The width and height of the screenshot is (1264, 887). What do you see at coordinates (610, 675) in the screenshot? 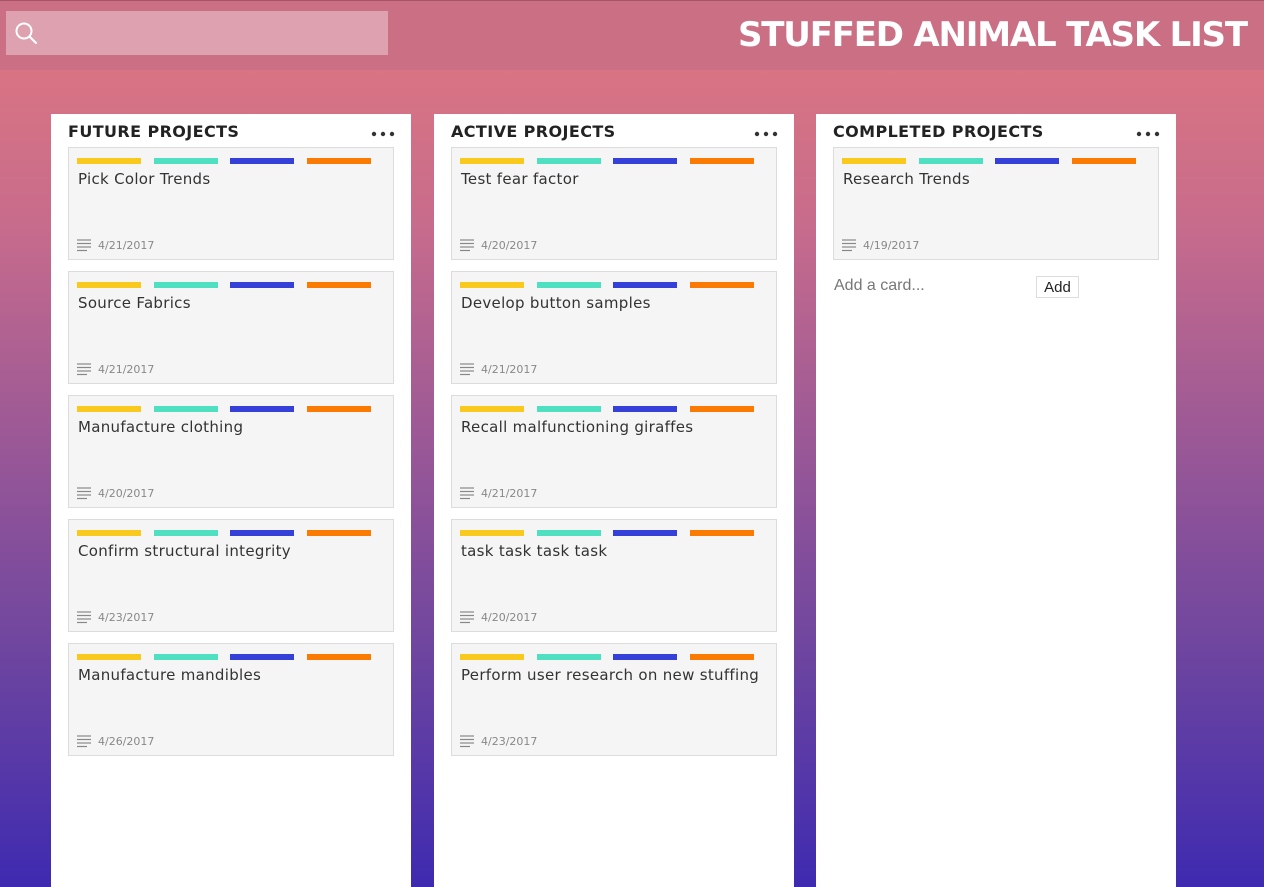
I see `card-title: Perform user research on new stuffing` at bounding box center [610, 675].